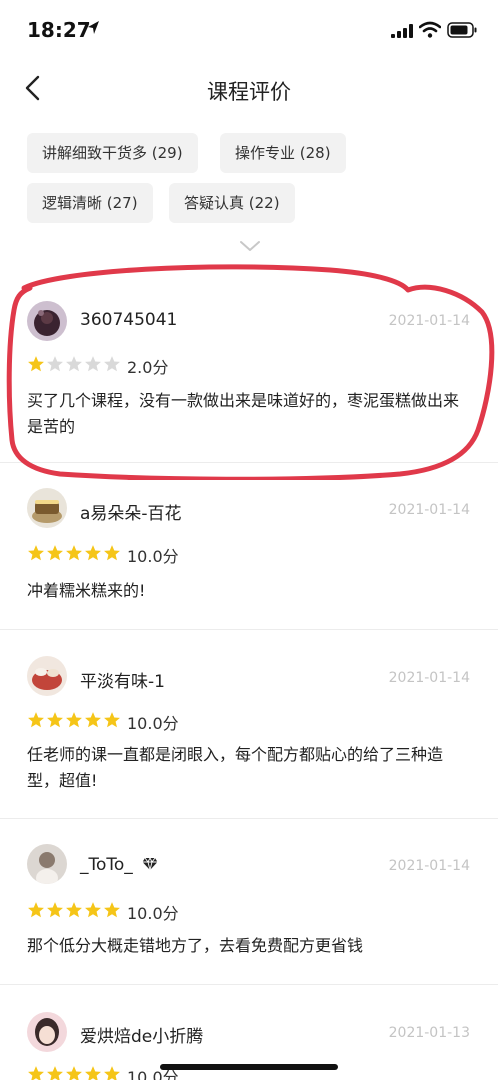 The image size is (498, 1080). I want to click on diamond-icon, so click(150, 863).